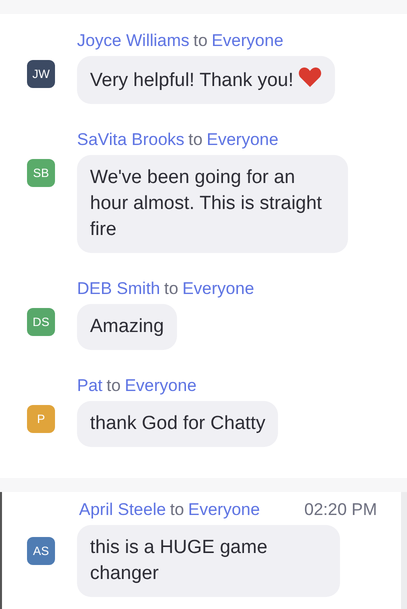  I want to click on sender-name: SaVita Brooks, so click(130, 140).